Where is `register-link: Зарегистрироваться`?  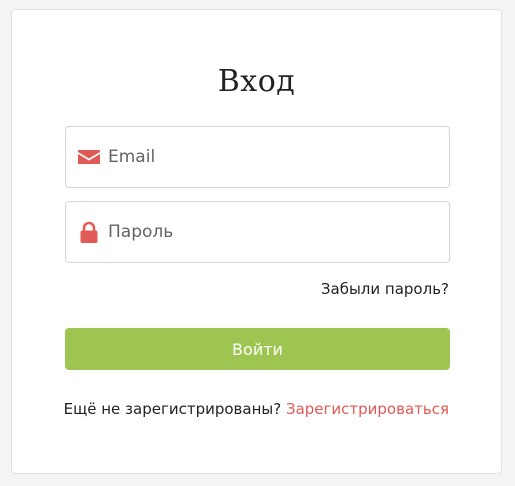 register-link: Зарегистрироваться is located at coordinates (367, 409).